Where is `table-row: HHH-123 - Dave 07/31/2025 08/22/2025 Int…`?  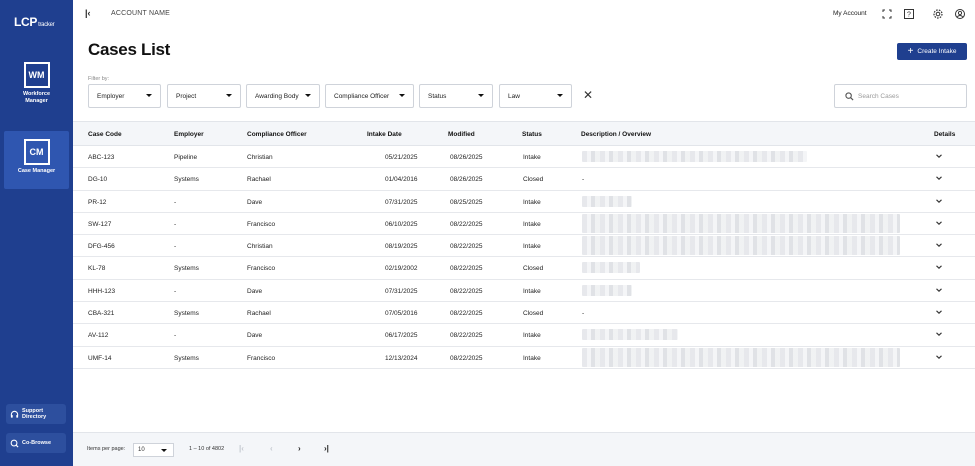 table-row: HHH-123 - Dave 07/31/2025 08/22/2025 Int… is located at coordinates (524, 291).